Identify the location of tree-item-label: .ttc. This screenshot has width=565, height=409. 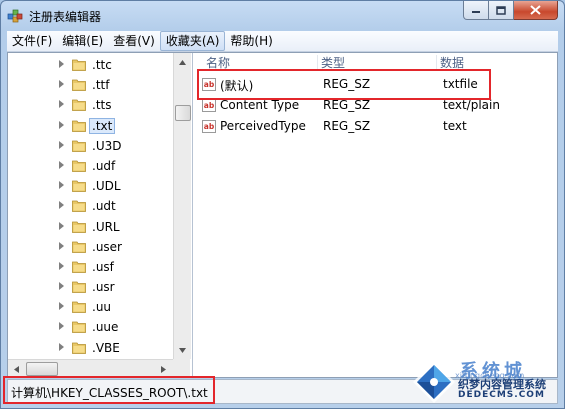
(102, 65).